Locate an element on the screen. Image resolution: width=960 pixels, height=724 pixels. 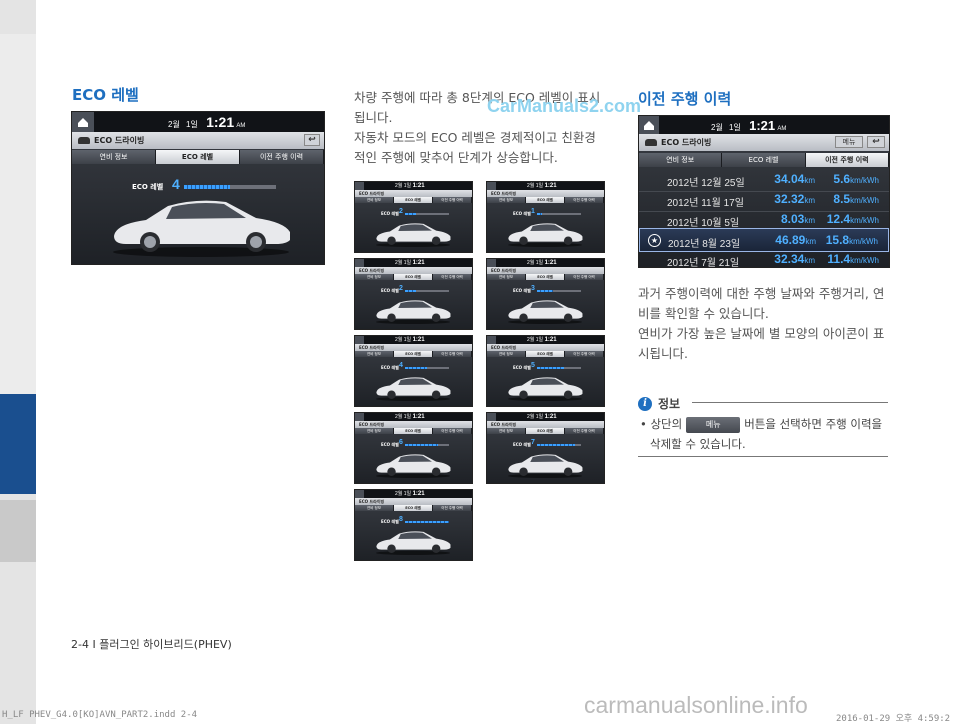
text-line: 과거 주행이력에 대한 주행 날짜와 주행거리, 연 is located at coordinates (761, 293).